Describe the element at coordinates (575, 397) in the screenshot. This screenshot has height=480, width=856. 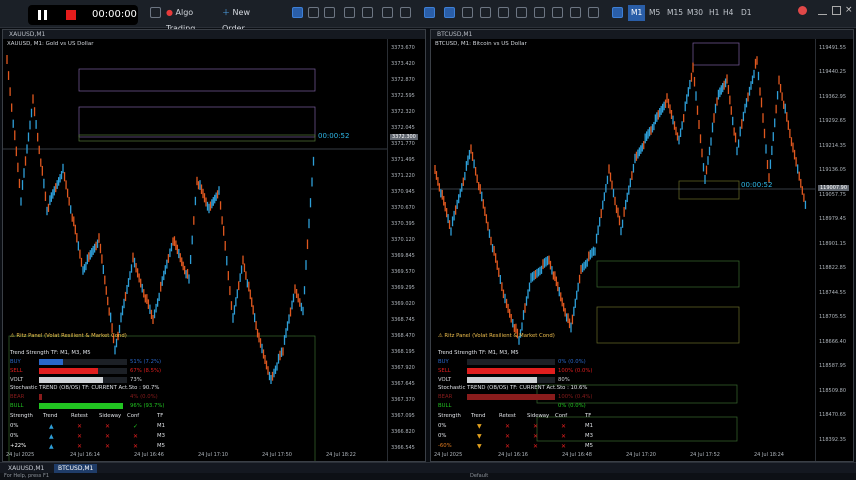
I see `bear-value: 100% (0.4%)` at that location.